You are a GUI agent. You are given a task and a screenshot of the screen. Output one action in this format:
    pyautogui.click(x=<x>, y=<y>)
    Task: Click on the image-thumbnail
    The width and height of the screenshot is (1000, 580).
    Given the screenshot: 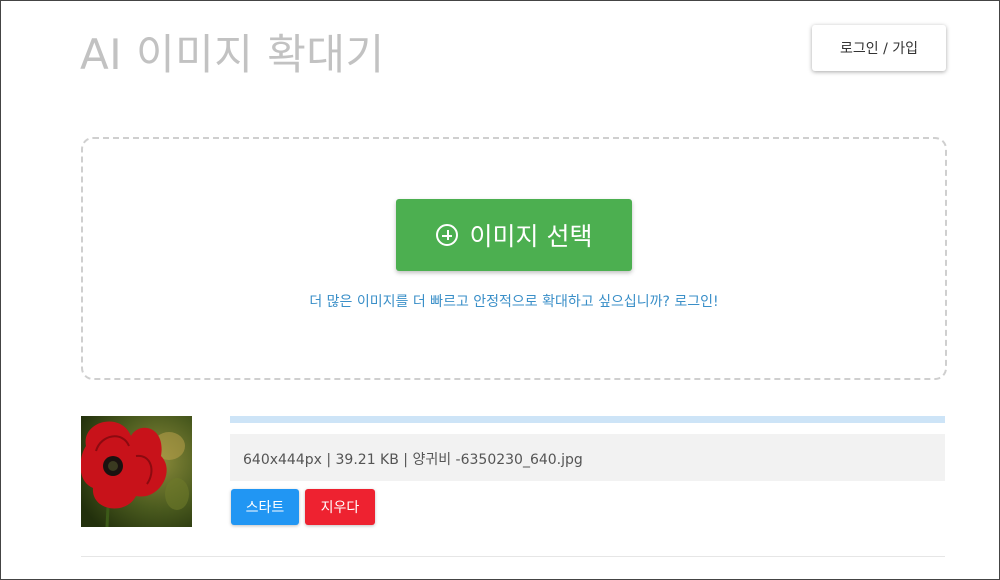 What is the action you would take?
    pyautogui.click(x=136, y=471)
    